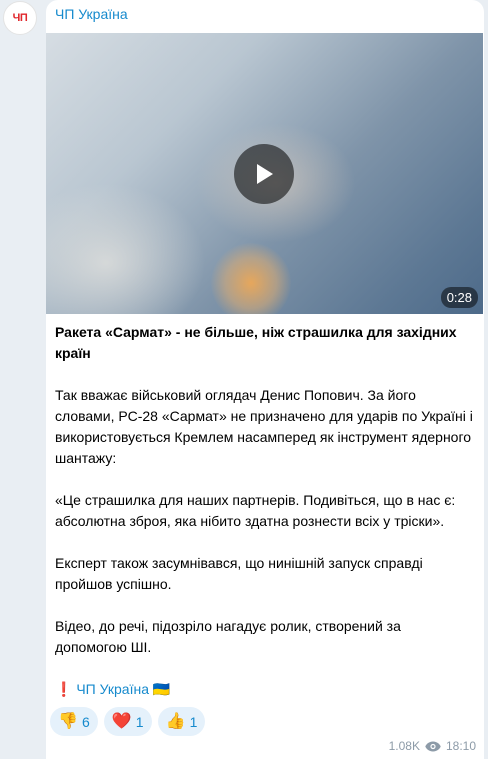 The image size is (488, 759). I want to click on ukraine-flag-icon: 🇺🇦, so click(161, 689).